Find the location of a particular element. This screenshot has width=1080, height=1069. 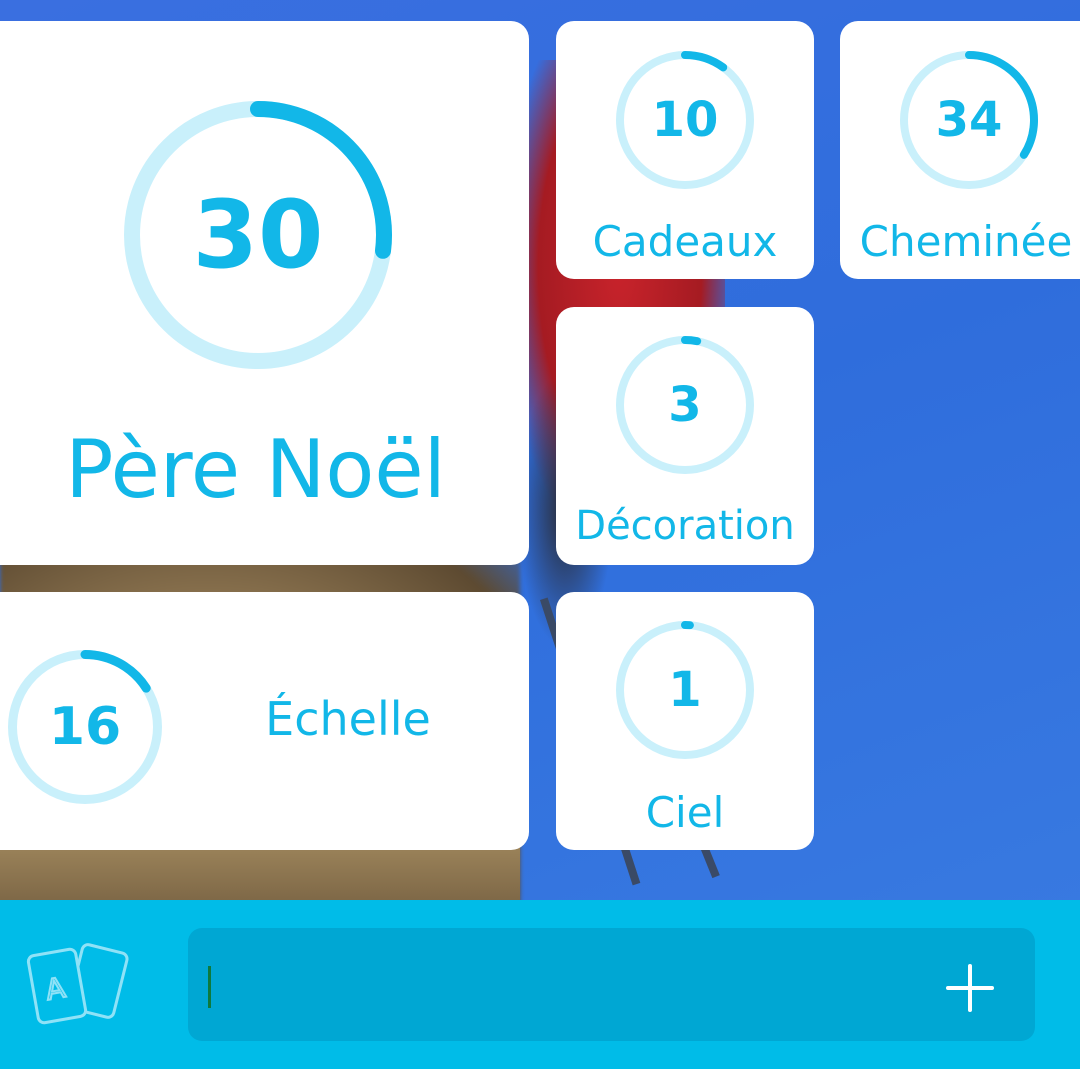

text-caret is located at coordinates (209, 987).